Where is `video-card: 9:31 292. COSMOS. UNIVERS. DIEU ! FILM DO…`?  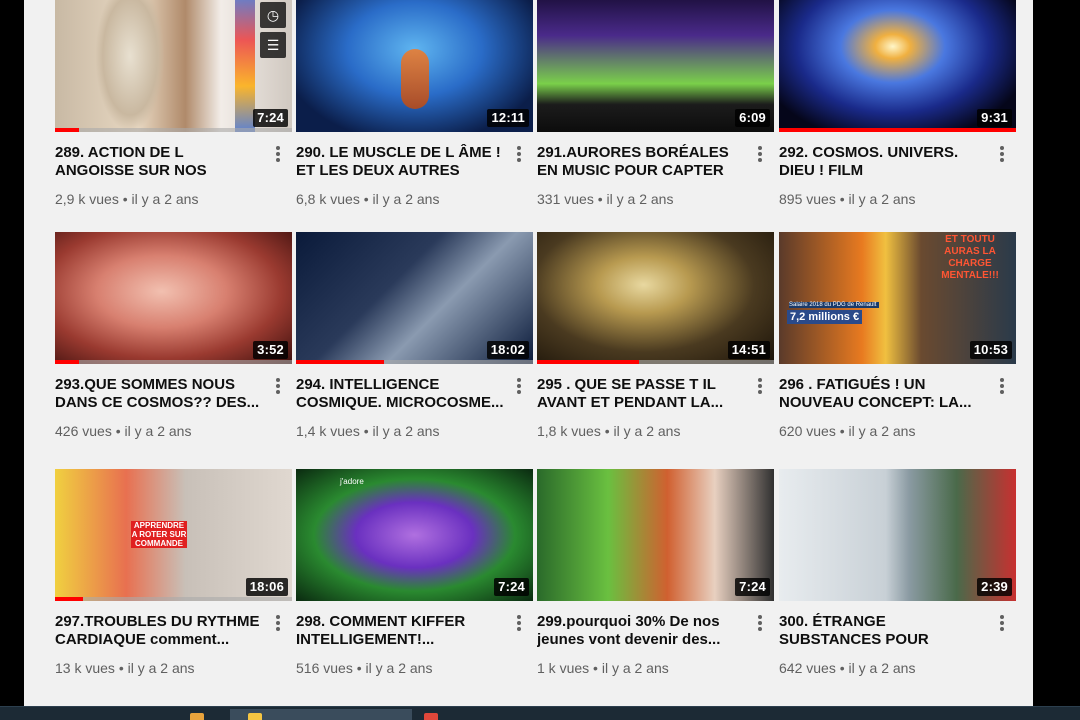 video-card: 9:31 292. COSMOS. UNIVERS. DIEU ! FILM DO… is located at coordinates (897, 104).